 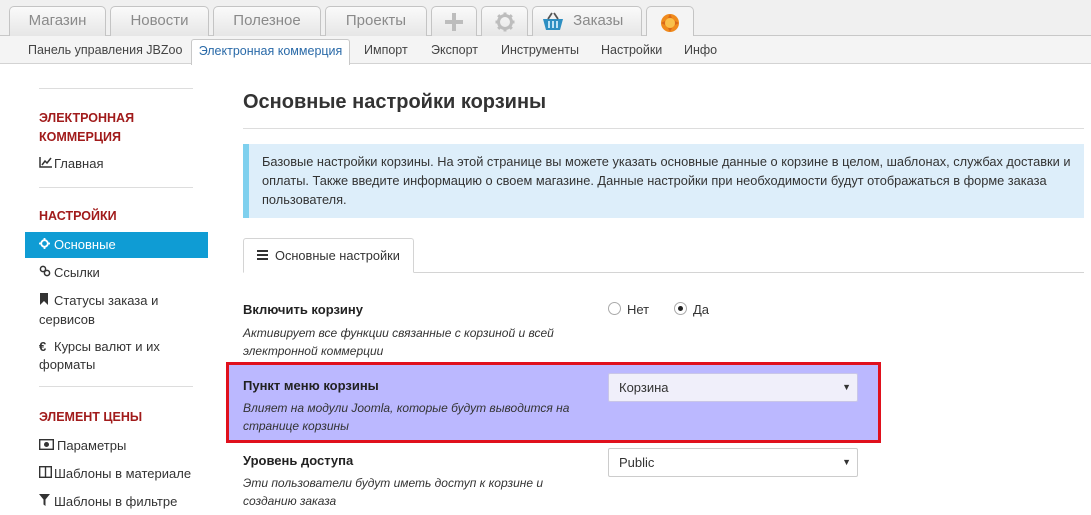 I want to click on select-value: Корзина, so click(x=644, y=387).